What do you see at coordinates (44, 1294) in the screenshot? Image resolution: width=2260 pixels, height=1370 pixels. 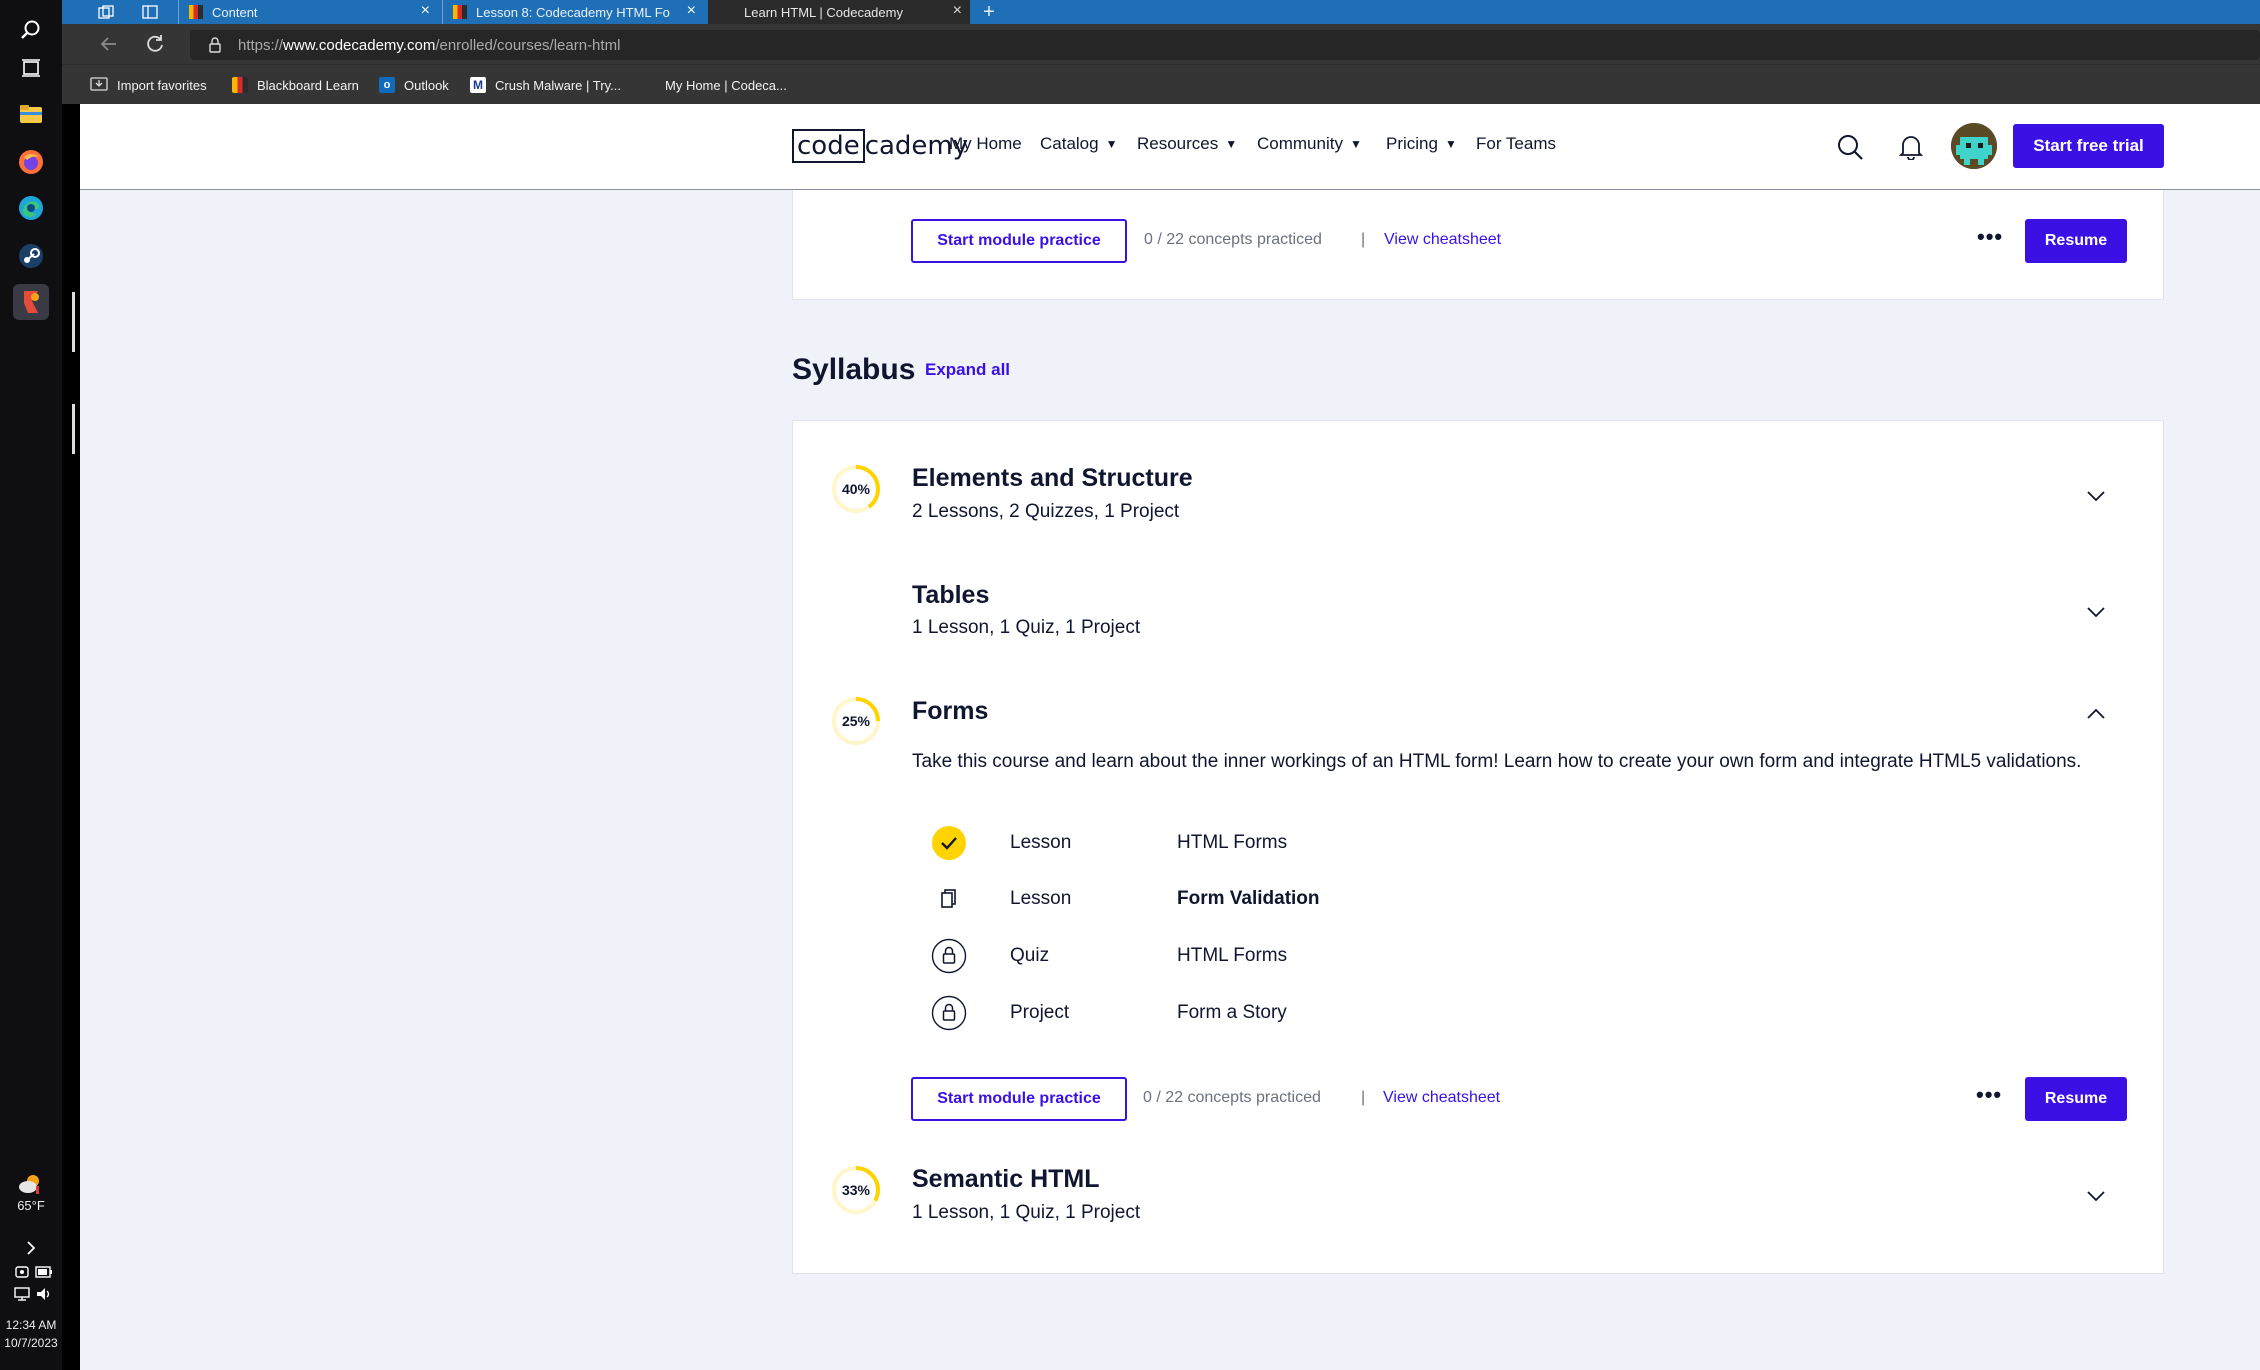 I see `volume-icon` at bounding box center [44, 1294].